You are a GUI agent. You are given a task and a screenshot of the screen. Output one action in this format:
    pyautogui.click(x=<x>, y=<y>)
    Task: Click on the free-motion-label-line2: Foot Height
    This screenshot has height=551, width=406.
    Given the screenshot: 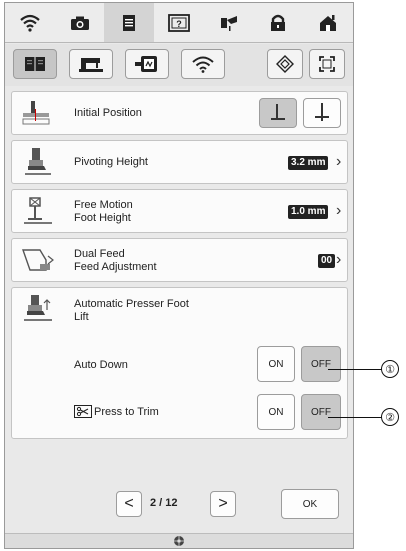 What is the action you would take?
    pyautogui.click(x=102, y=218)
    